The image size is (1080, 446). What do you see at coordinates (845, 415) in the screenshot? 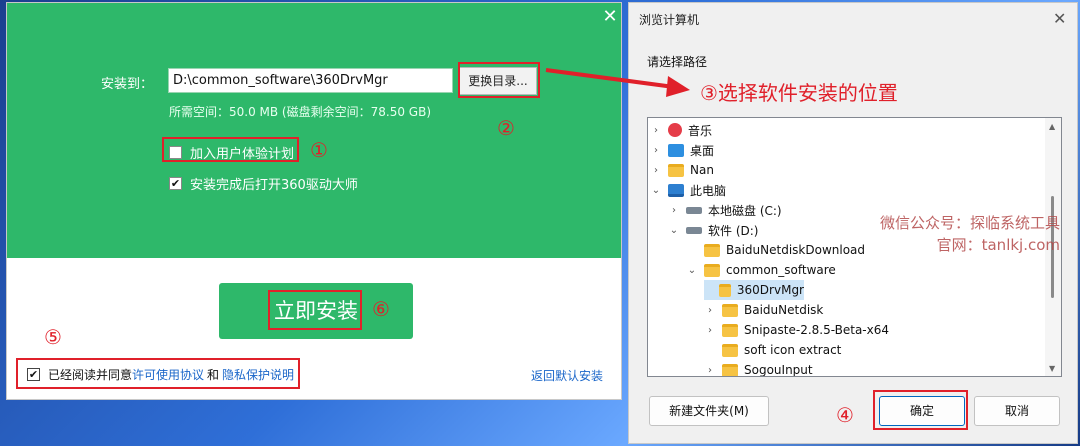
I see `annotation-step4: ④` at bounding box center [845, 415].